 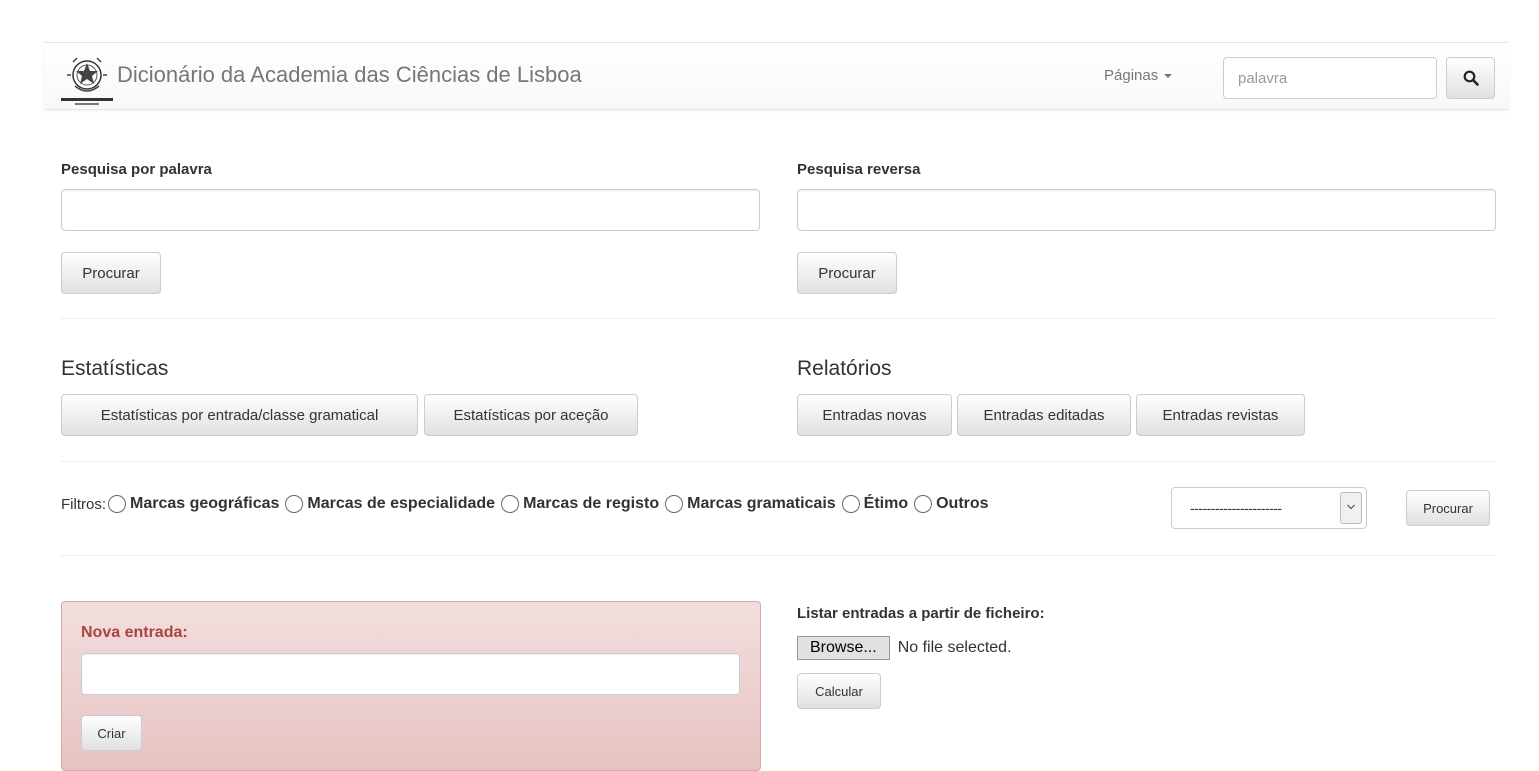 I want to click on calculate-button: Calcular, so click(x=839, y=691).